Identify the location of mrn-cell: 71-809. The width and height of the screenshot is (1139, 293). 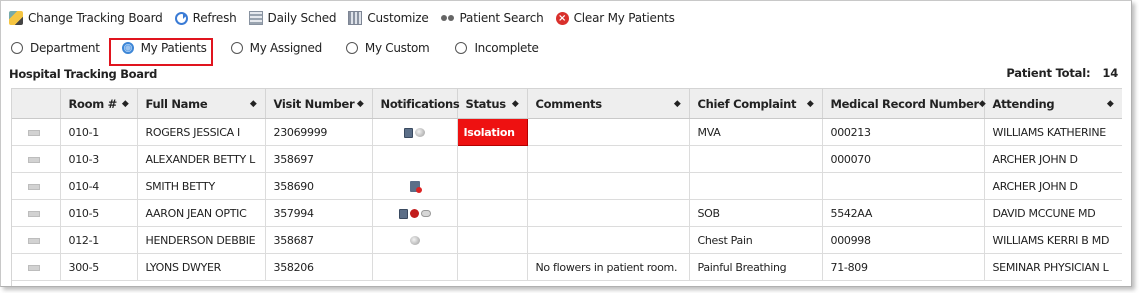
(903, 267).